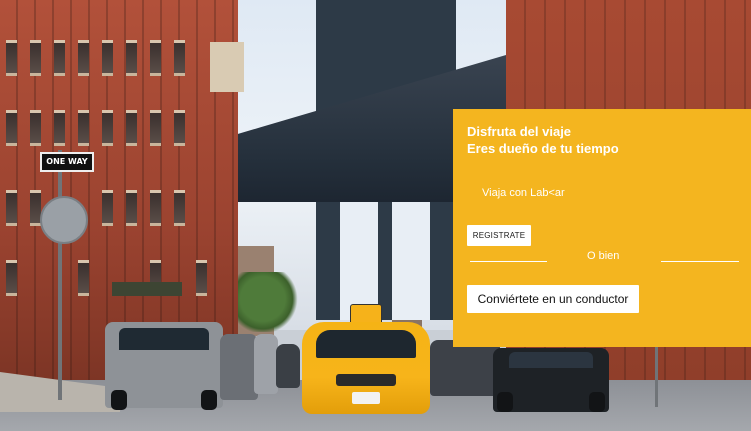  I want to click on or-separator: O bien, so click(603, 256).